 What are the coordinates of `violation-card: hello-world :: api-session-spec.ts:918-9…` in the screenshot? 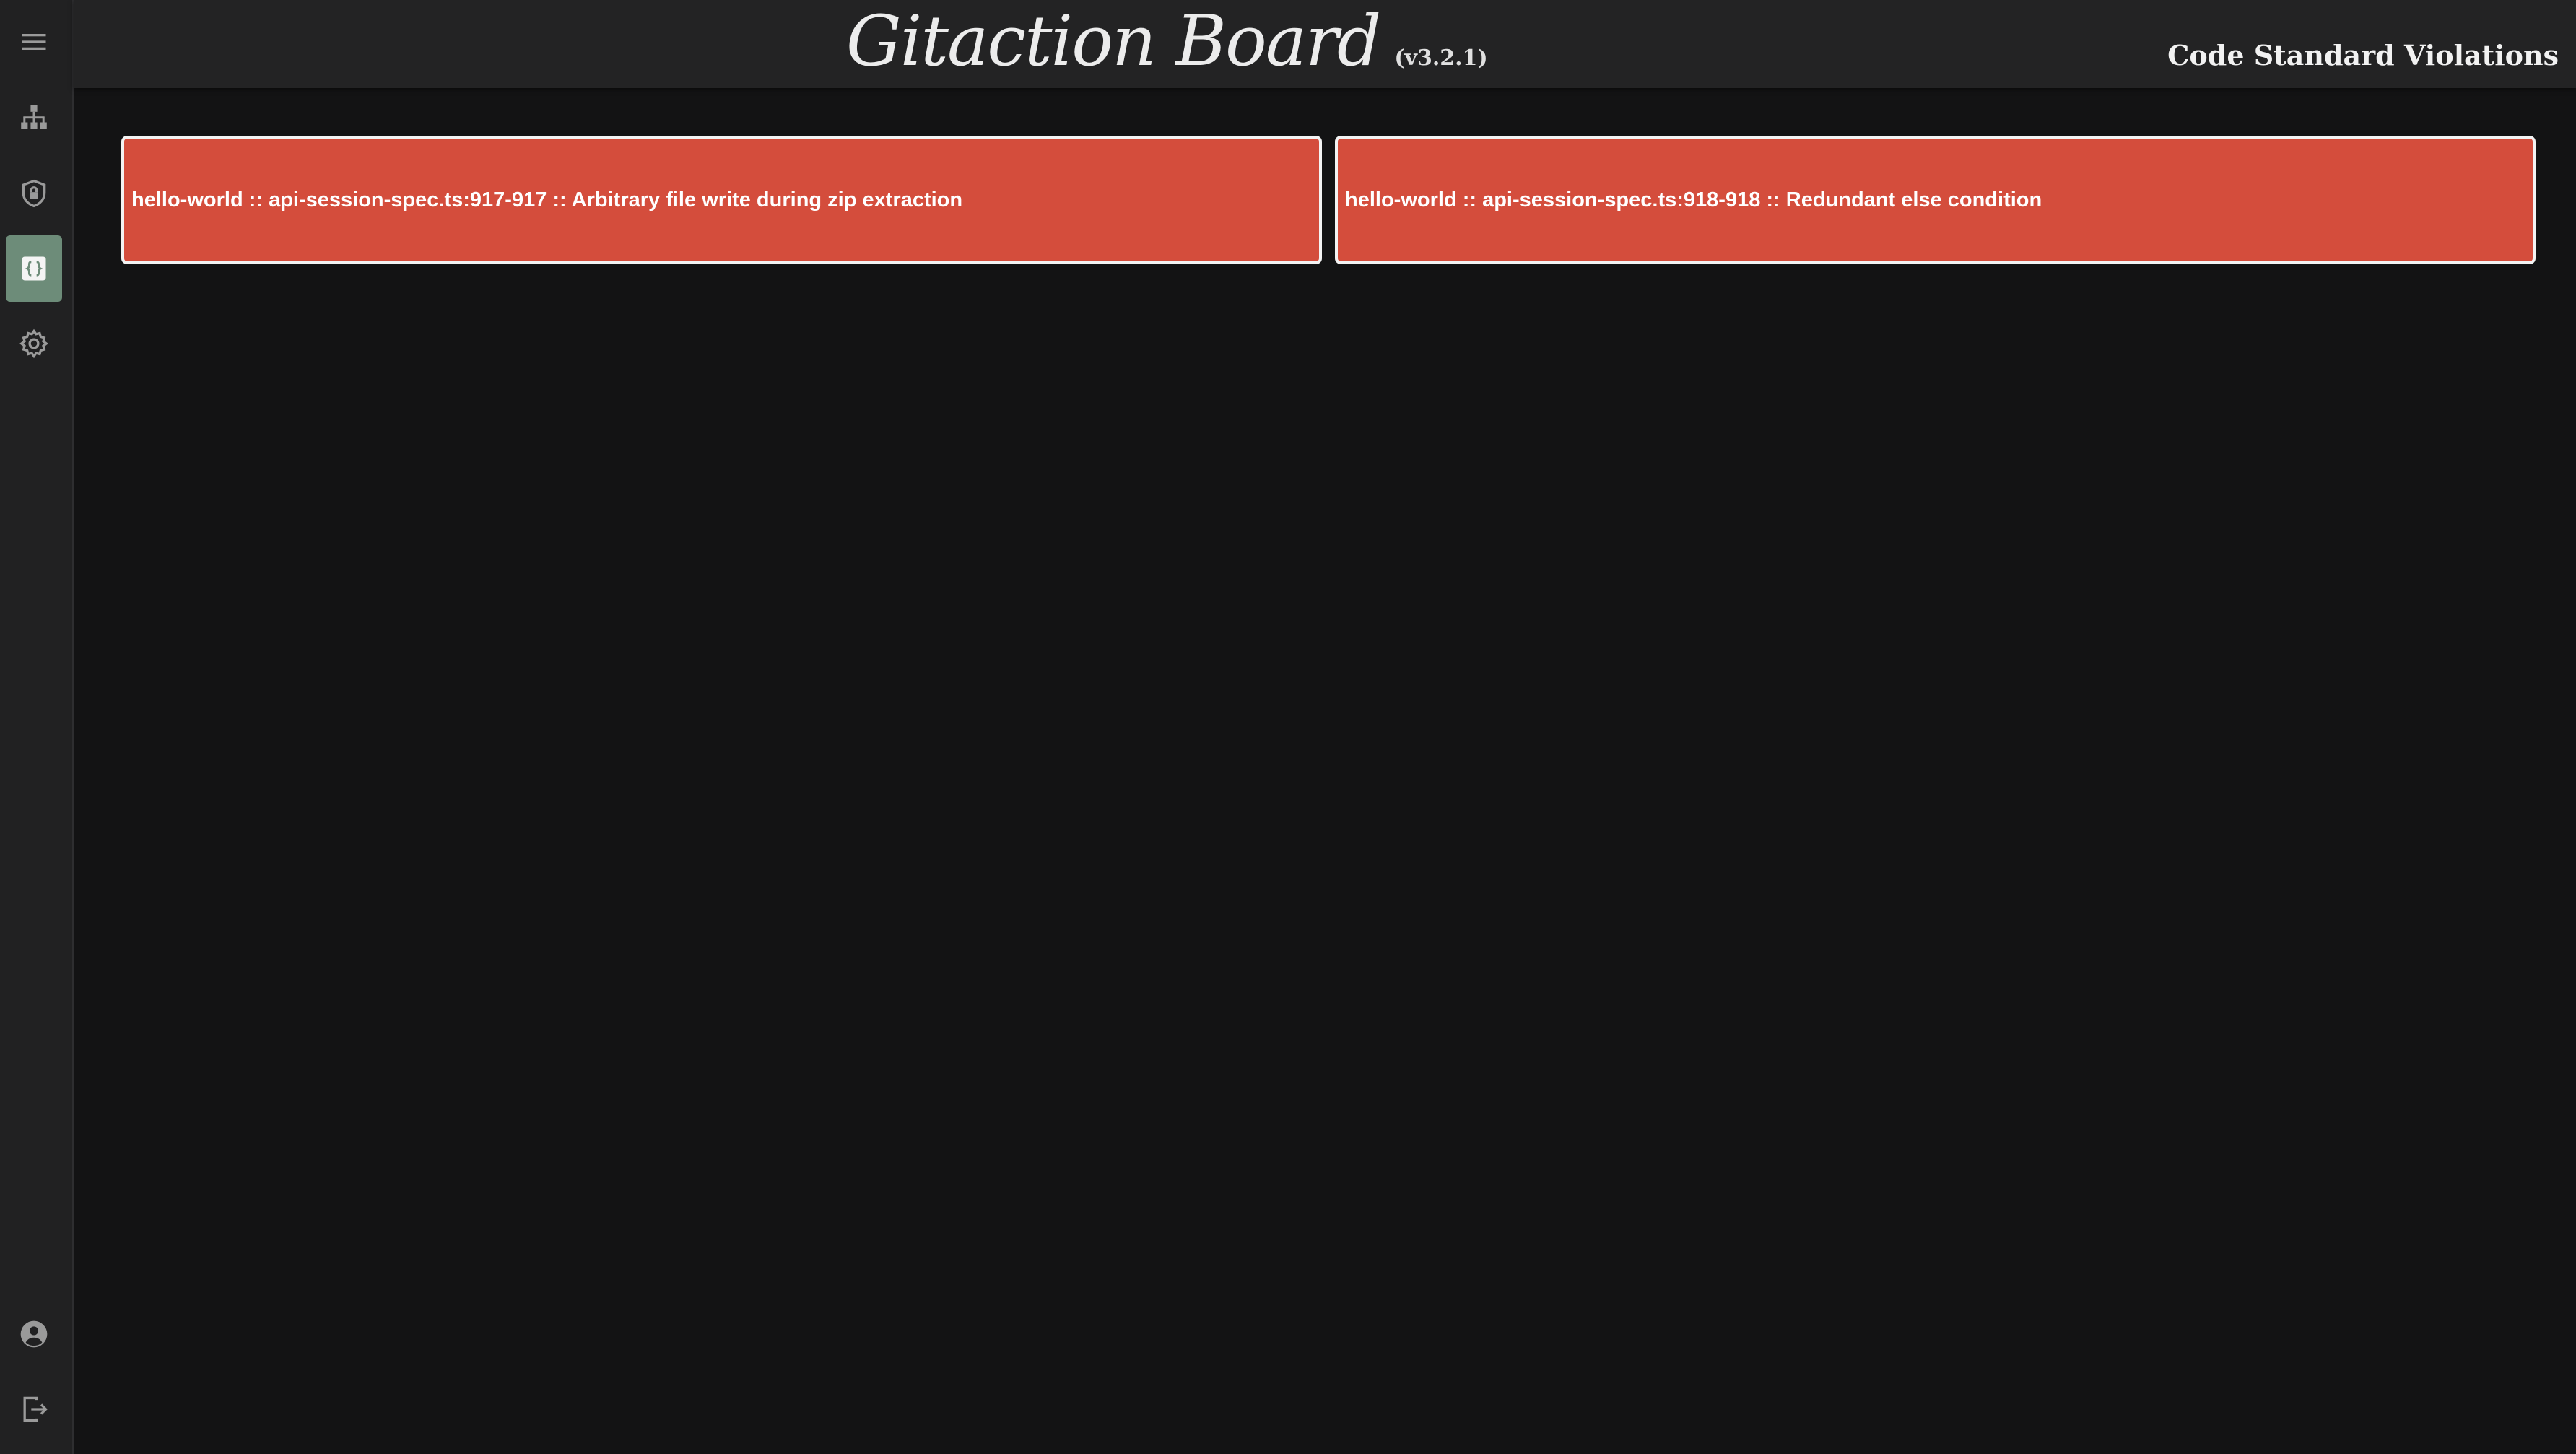 It's located at (1935, 200).